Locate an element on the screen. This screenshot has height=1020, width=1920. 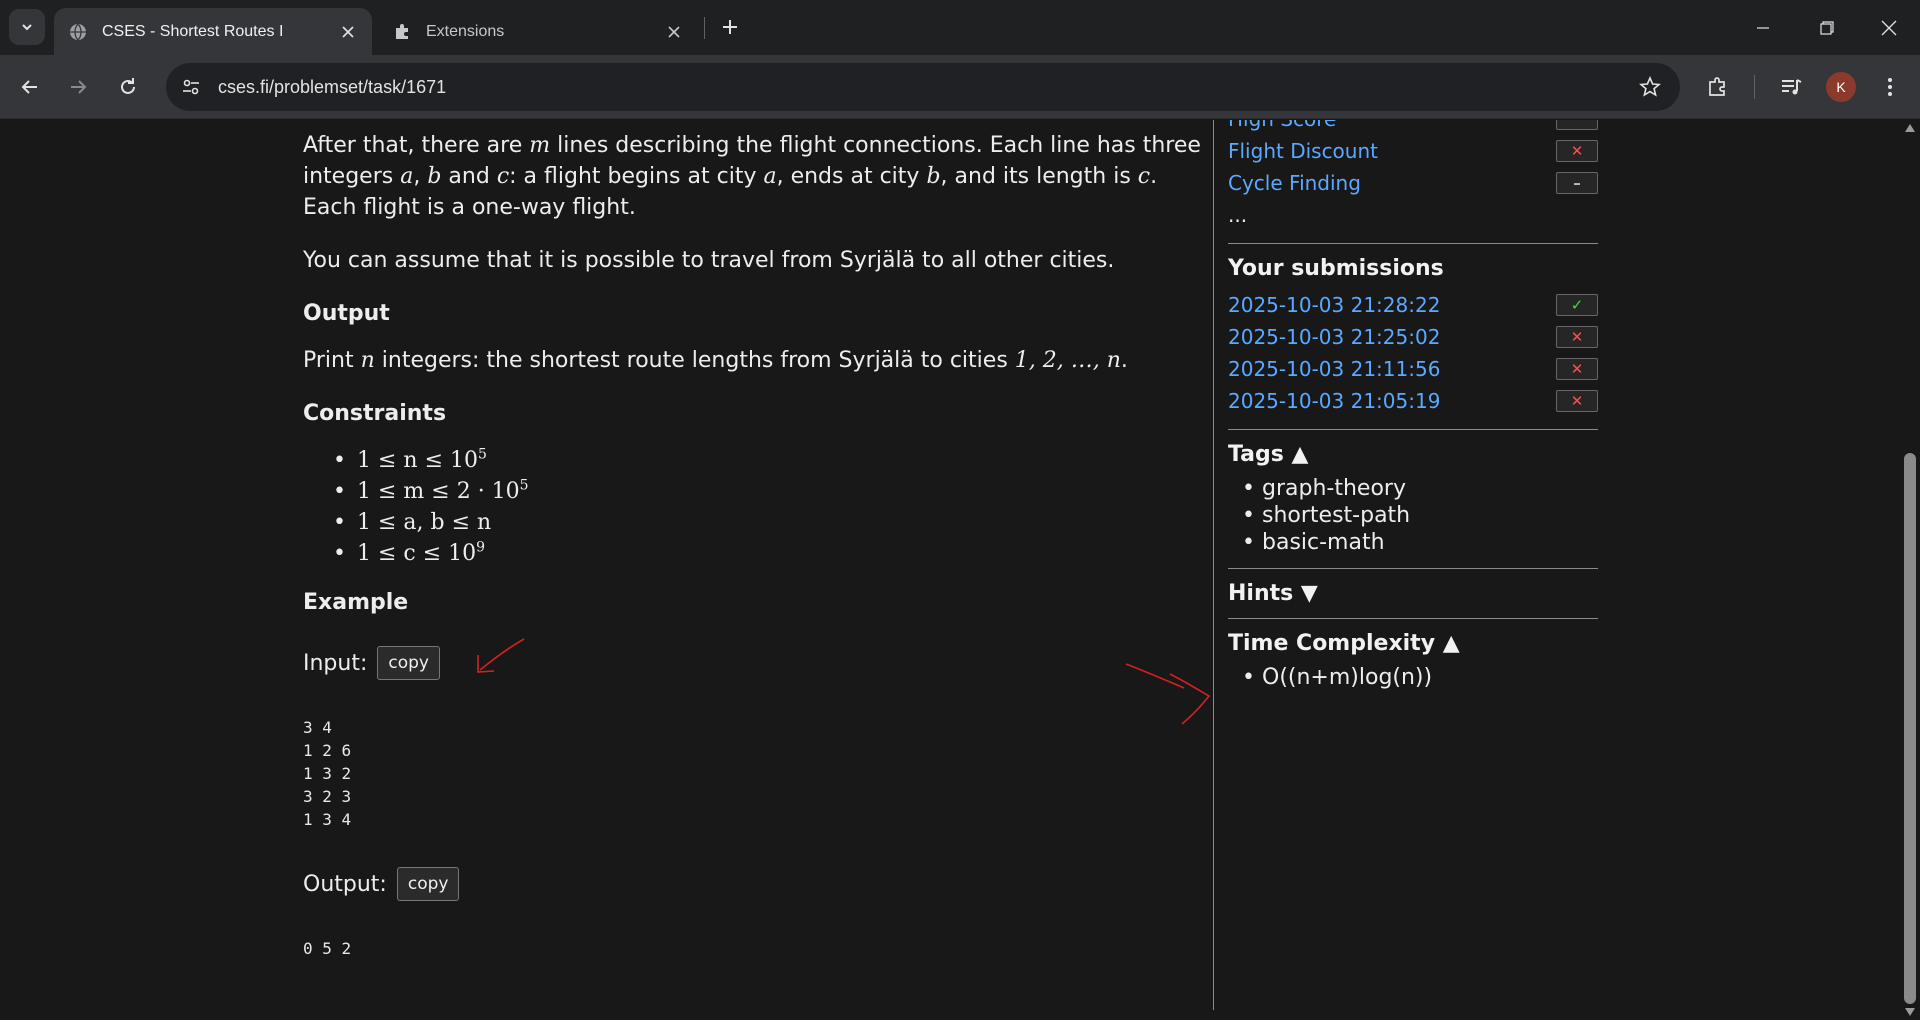
tab-extensions: Extensions is located at coordinates (538, 31).